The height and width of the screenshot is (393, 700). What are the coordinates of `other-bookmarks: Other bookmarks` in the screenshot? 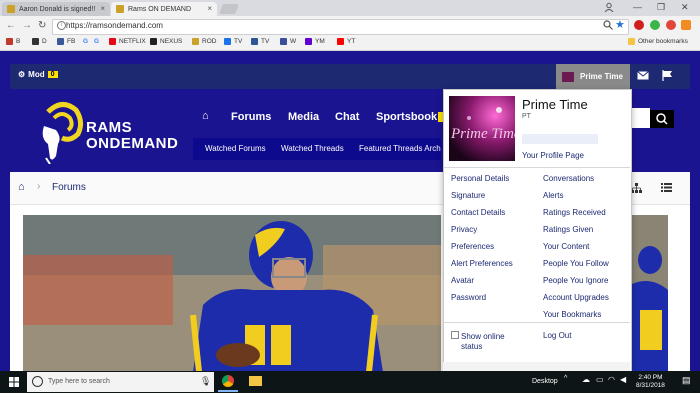 It's located at (658, 41).